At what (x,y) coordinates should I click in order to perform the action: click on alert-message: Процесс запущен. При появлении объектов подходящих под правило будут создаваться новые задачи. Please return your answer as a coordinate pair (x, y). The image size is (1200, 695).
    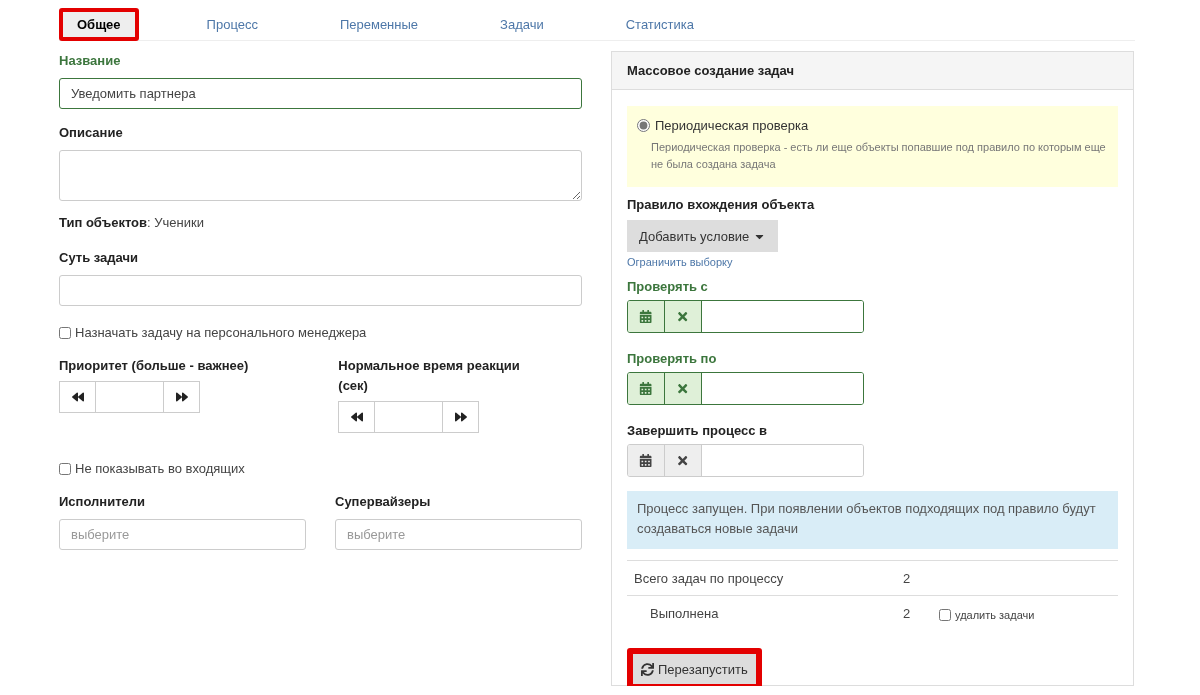
    Looking at the image, I should click on (872, 520).